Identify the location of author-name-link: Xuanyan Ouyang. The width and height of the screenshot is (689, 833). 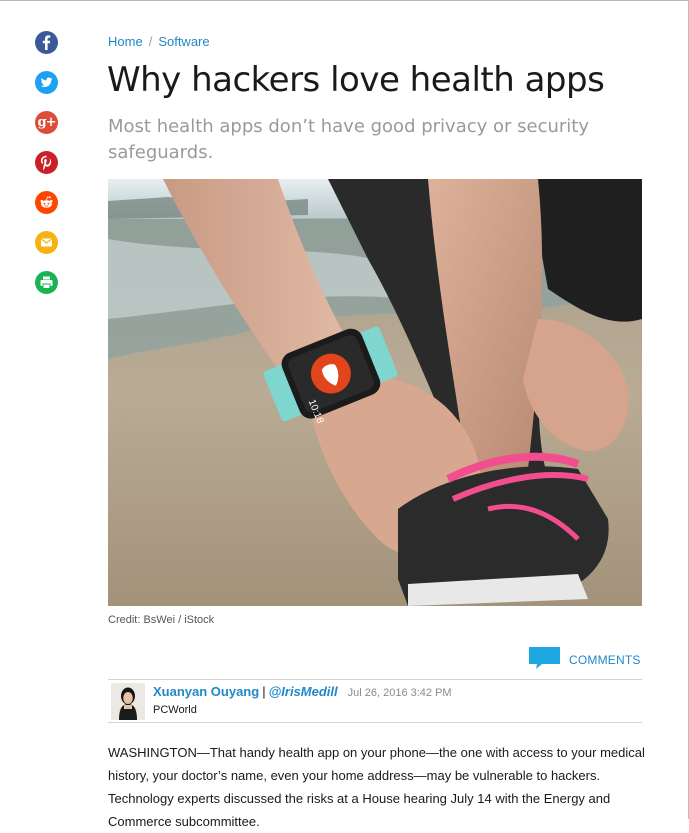
(206, 691).